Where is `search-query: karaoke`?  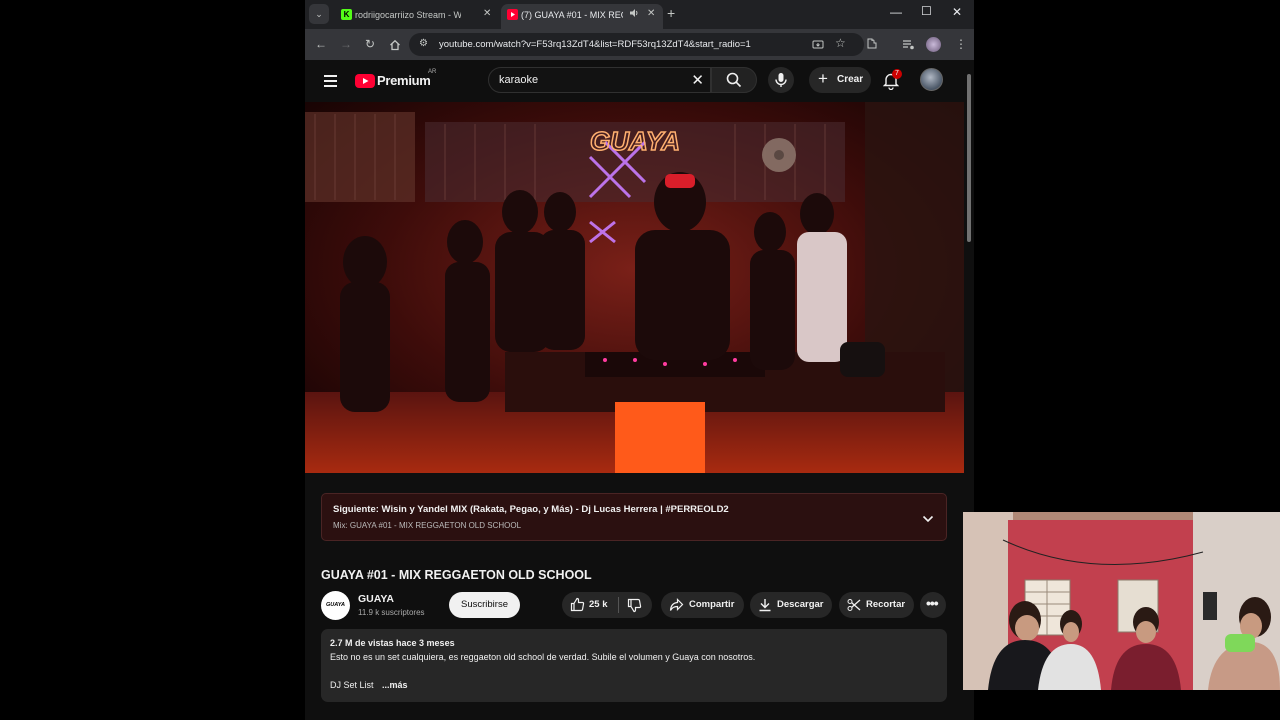
search-query: karaoke is located at coordinates (518, 80).